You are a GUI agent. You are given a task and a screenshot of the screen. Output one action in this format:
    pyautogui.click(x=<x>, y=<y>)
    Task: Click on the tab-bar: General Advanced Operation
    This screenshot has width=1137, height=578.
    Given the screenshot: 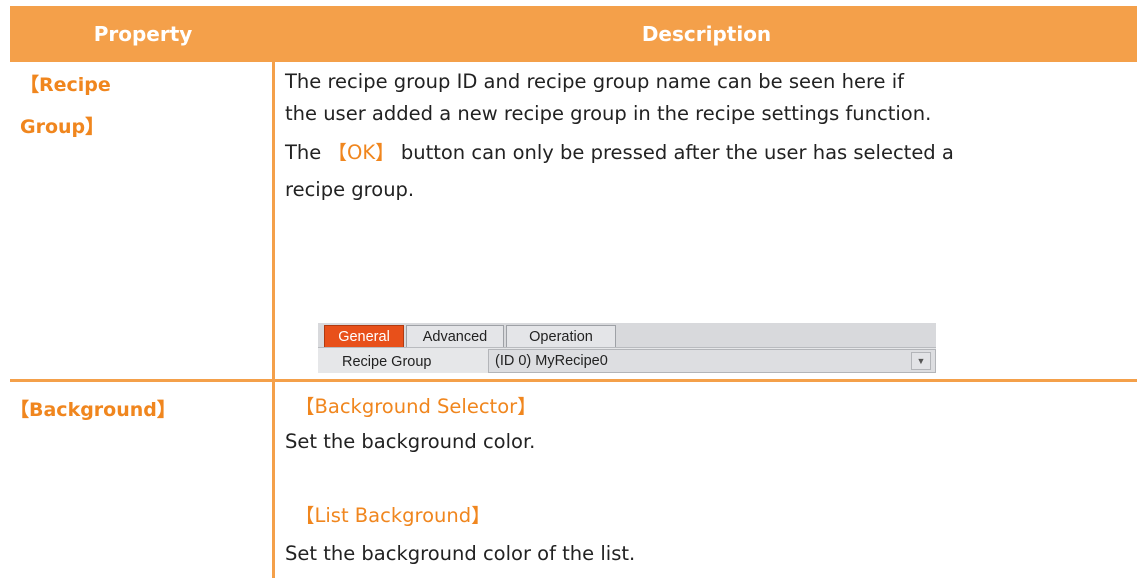 What is the action you would take?
    pyautogui.click(x=627, y=335)
    